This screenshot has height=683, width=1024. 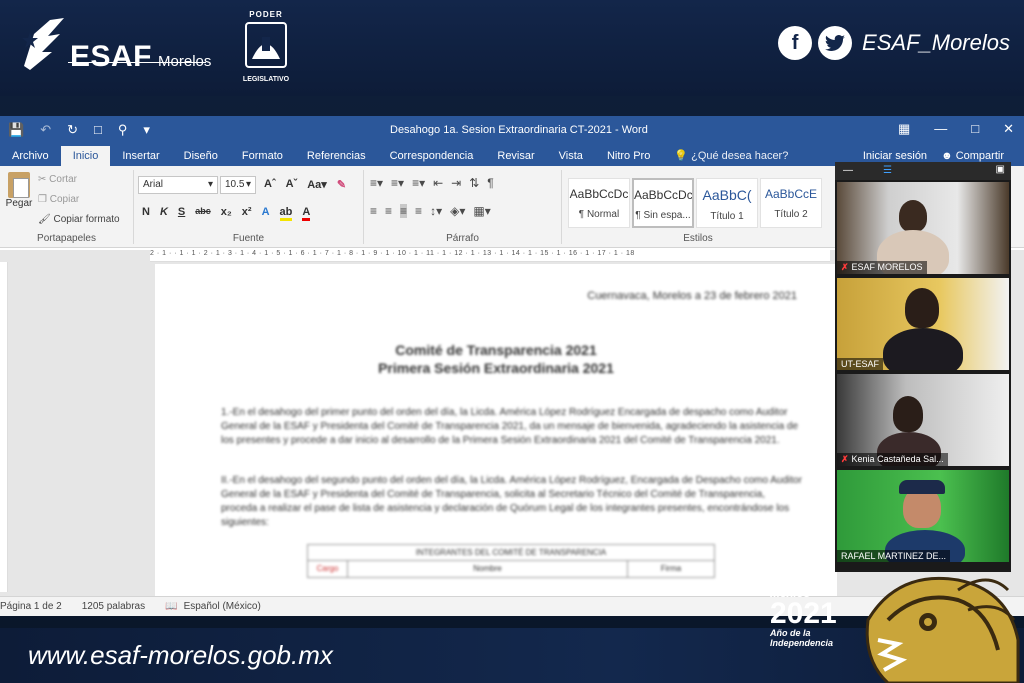 I want to click on lightbulb-icon: 💡, so click(x=683, y=156).